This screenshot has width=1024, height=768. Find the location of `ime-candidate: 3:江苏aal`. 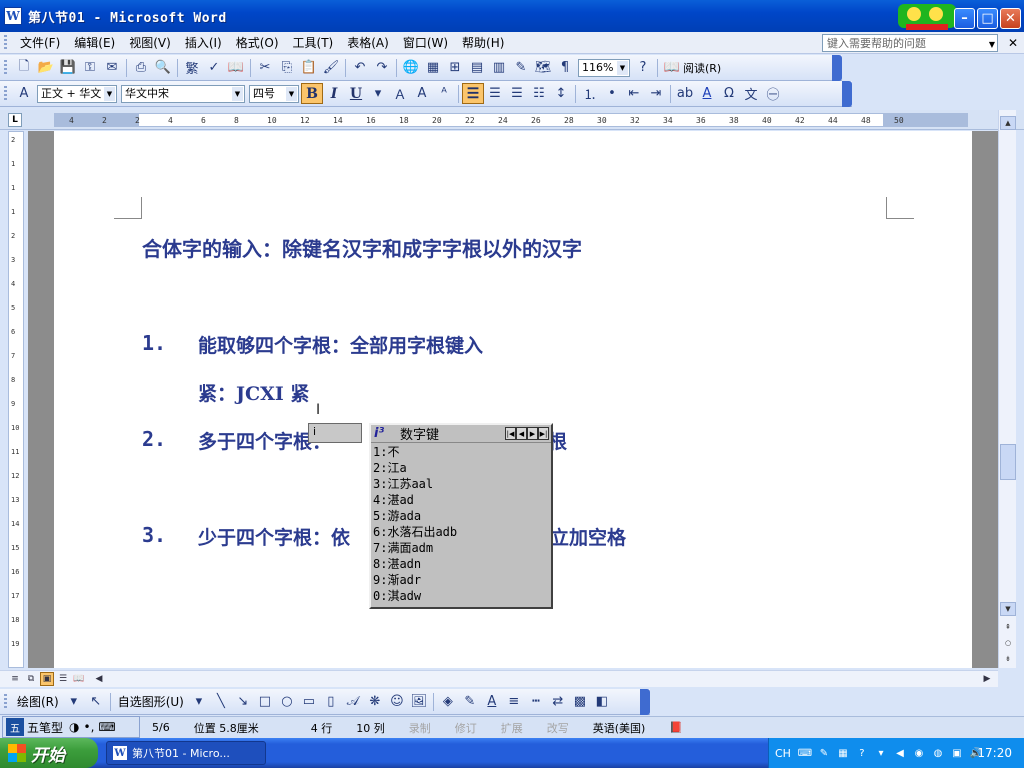

ime-candidate: 3:江苏aal is located at coordinates (462, 484).